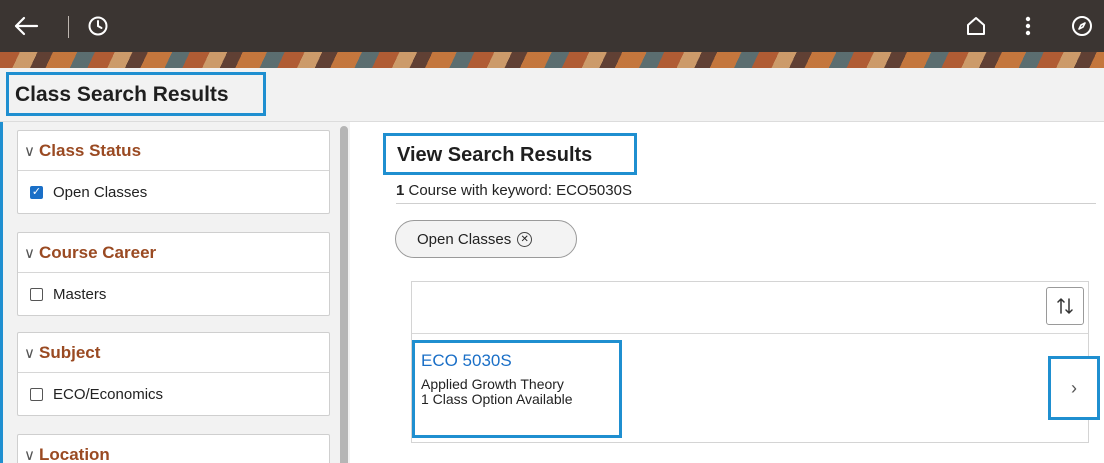 This screenshot has height=463, width=1104. Describe the element at coordinates (1074, 388) in the screenshot. I see `chevron-right-icon: ›` at that location.